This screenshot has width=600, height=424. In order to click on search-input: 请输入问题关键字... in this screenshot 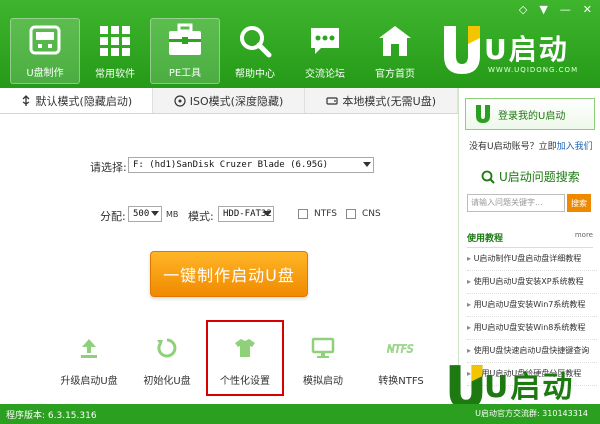, I will do `click(516, 203)`.